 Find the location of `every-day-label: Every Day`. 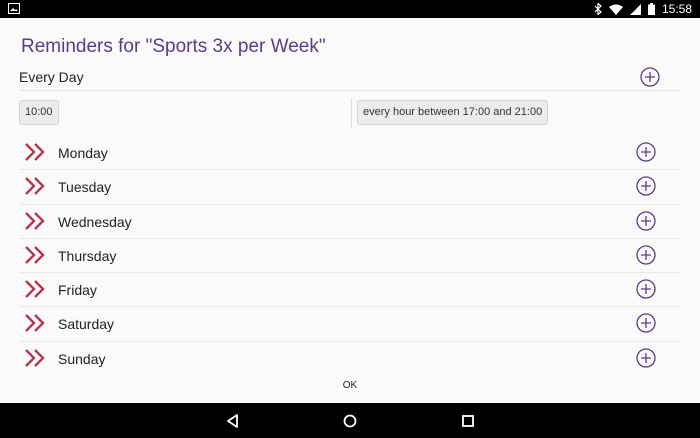

every-day-label: Every Day is located at coordinates (51, 77).